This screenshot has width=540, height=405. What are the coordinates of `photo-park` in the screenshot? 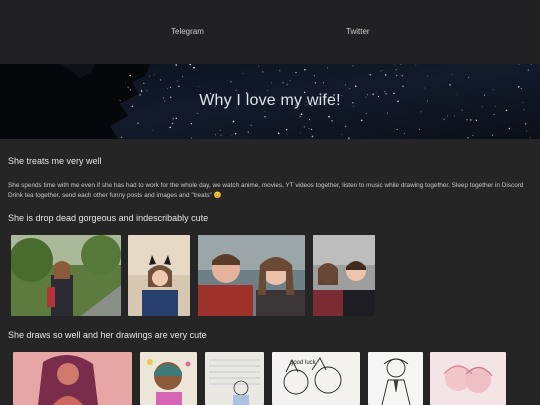 It's located at (66, 275).